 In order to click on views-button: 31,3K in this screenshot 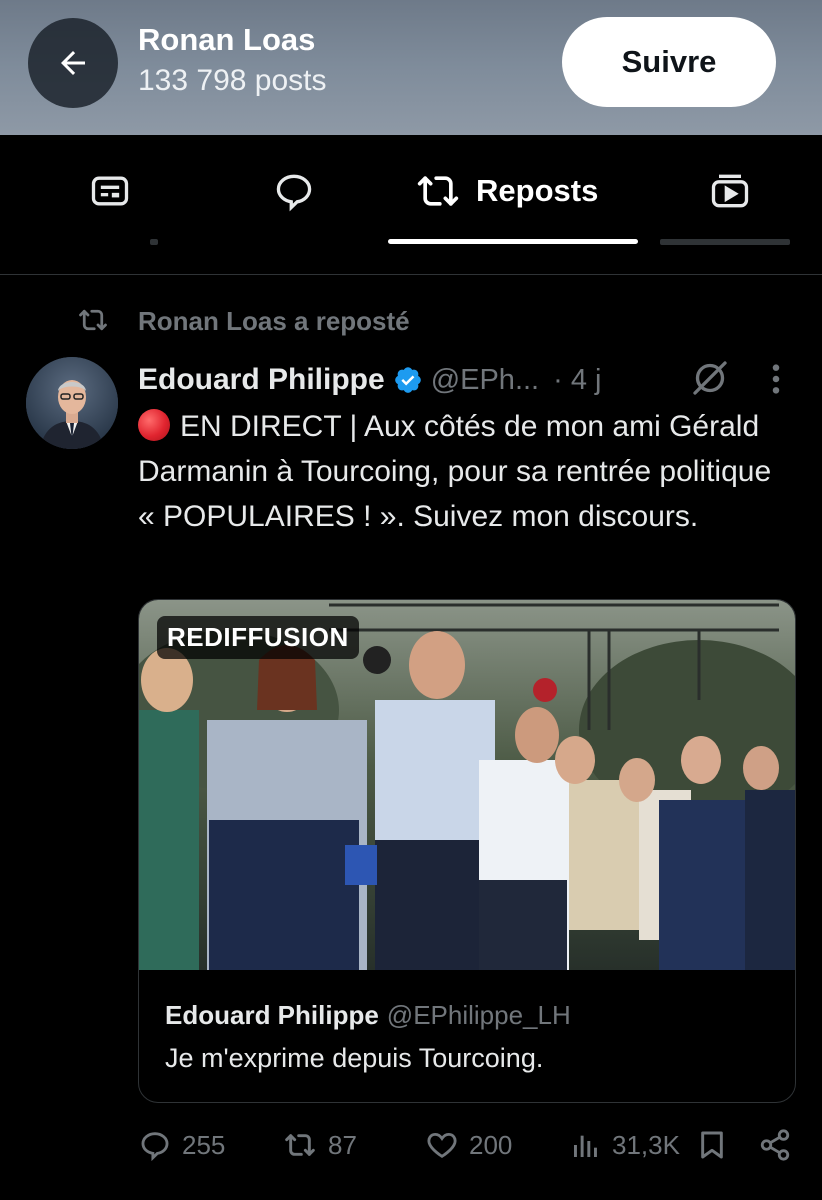, I will do `click(625, 1145)`.